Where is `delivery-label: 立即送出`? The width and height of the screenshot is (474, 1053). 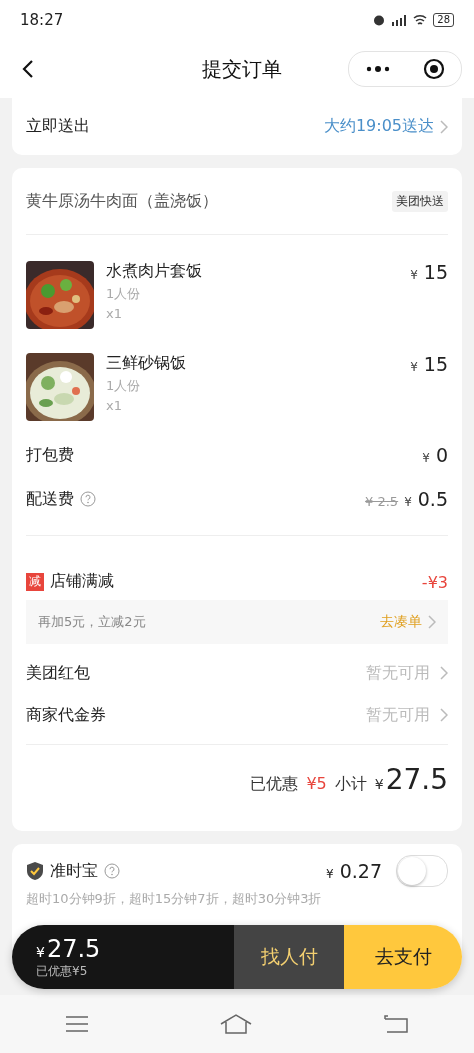 delivery-label: 立即送出 is located at coordinates (58, 126).